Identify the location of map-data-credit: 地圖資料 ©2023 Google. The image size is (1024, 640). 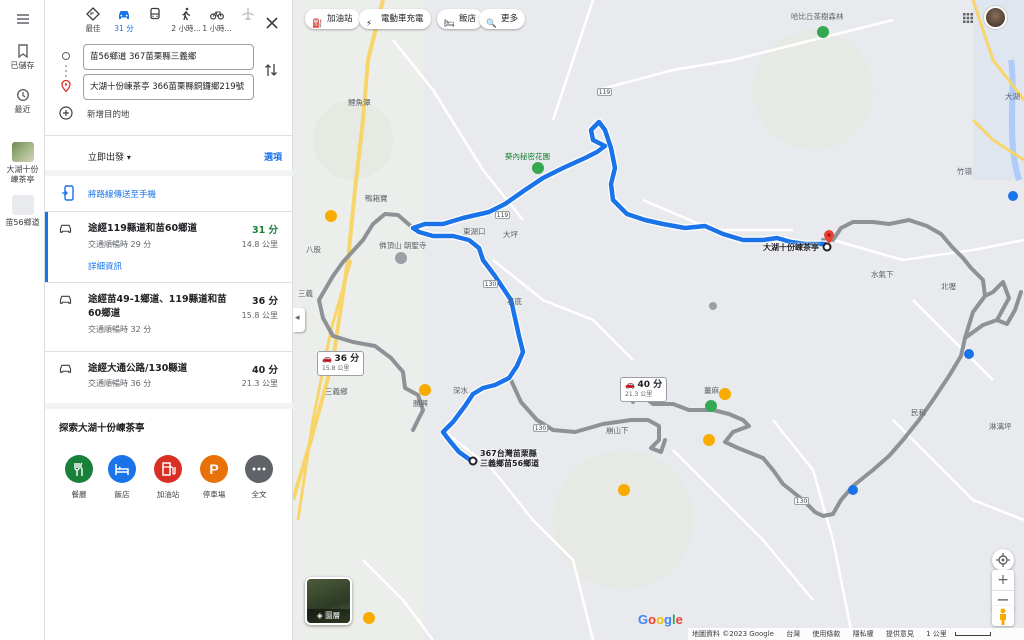
(733, 634).